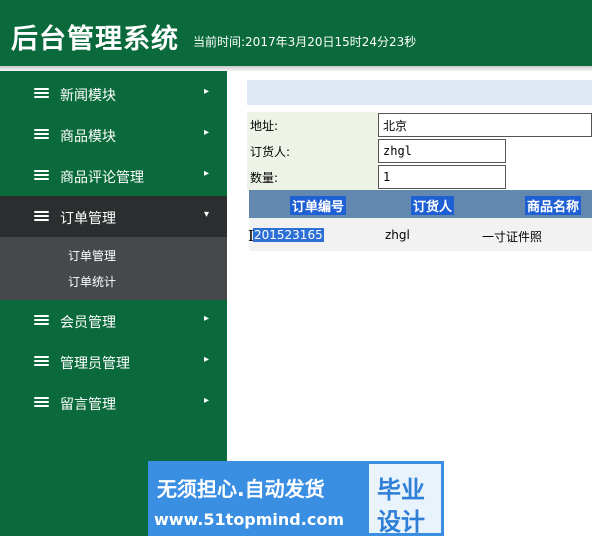  I want to click on buyer-label: 订货人:, so click(312, 151).